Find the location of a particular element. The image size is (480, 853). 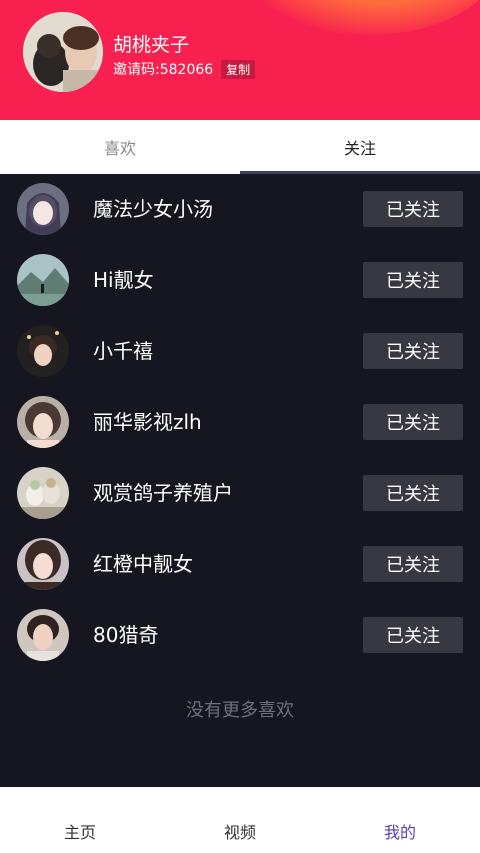

bottom-nav: 主页 视频 我的 is located at coordinates (240, 820).